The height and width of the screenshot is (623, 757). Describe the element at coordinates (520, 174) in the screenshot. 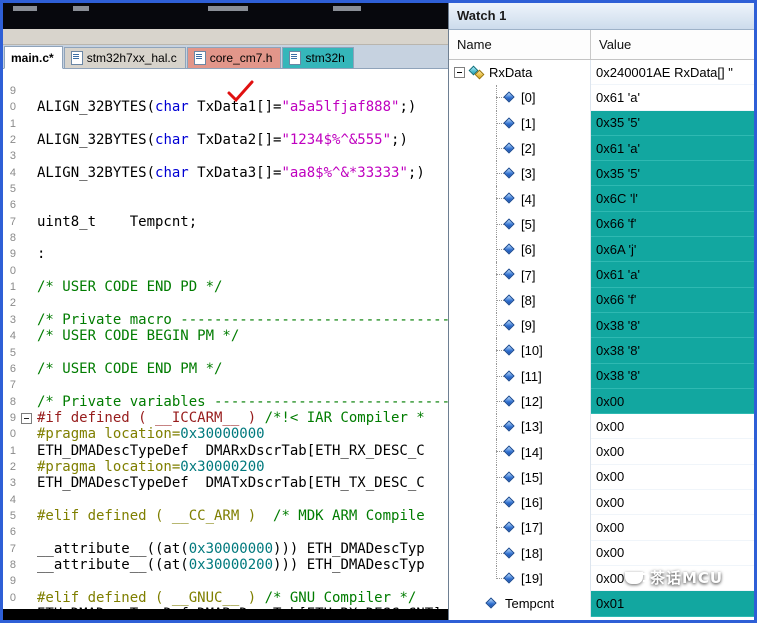

I see `watch-name-cell: [3]` at that location.